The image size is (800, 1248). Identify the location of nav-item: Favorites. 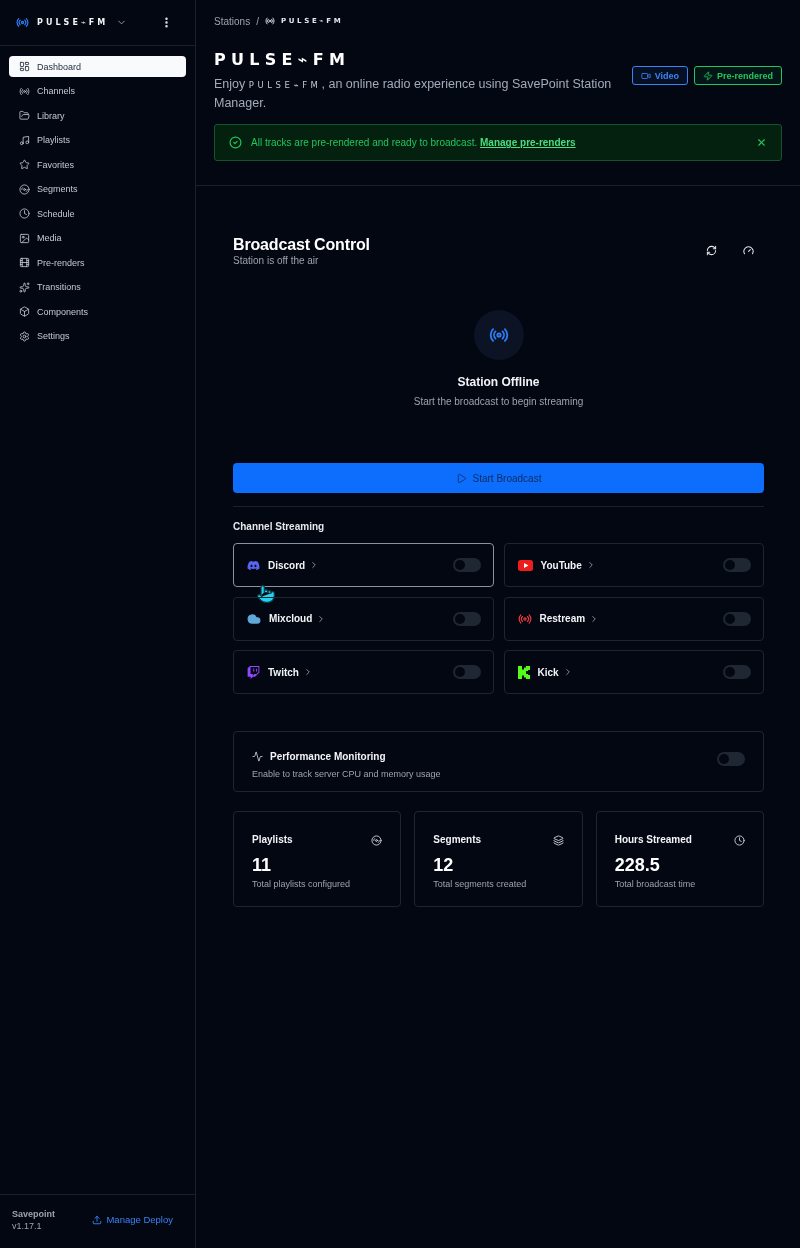
(97, 164).